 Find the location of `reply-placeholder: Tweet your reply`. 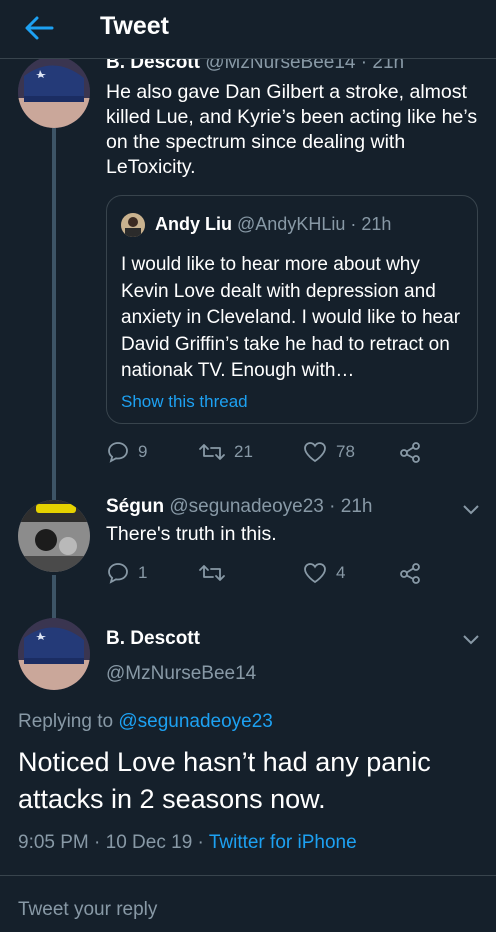

reply-placeholder: Tweet your reply is located at coordinates (88, 909).